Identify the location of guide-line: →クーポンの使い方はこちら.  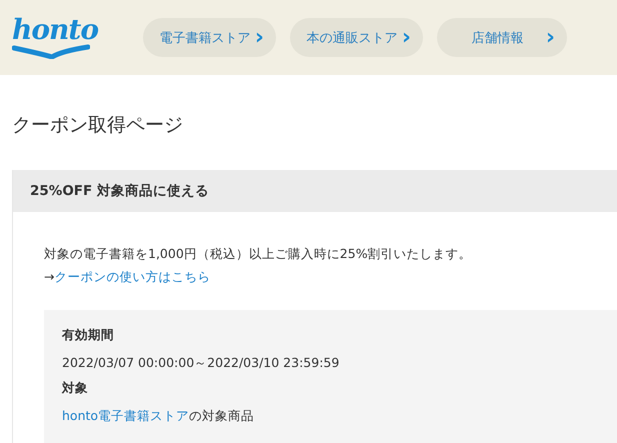
(128, 277).